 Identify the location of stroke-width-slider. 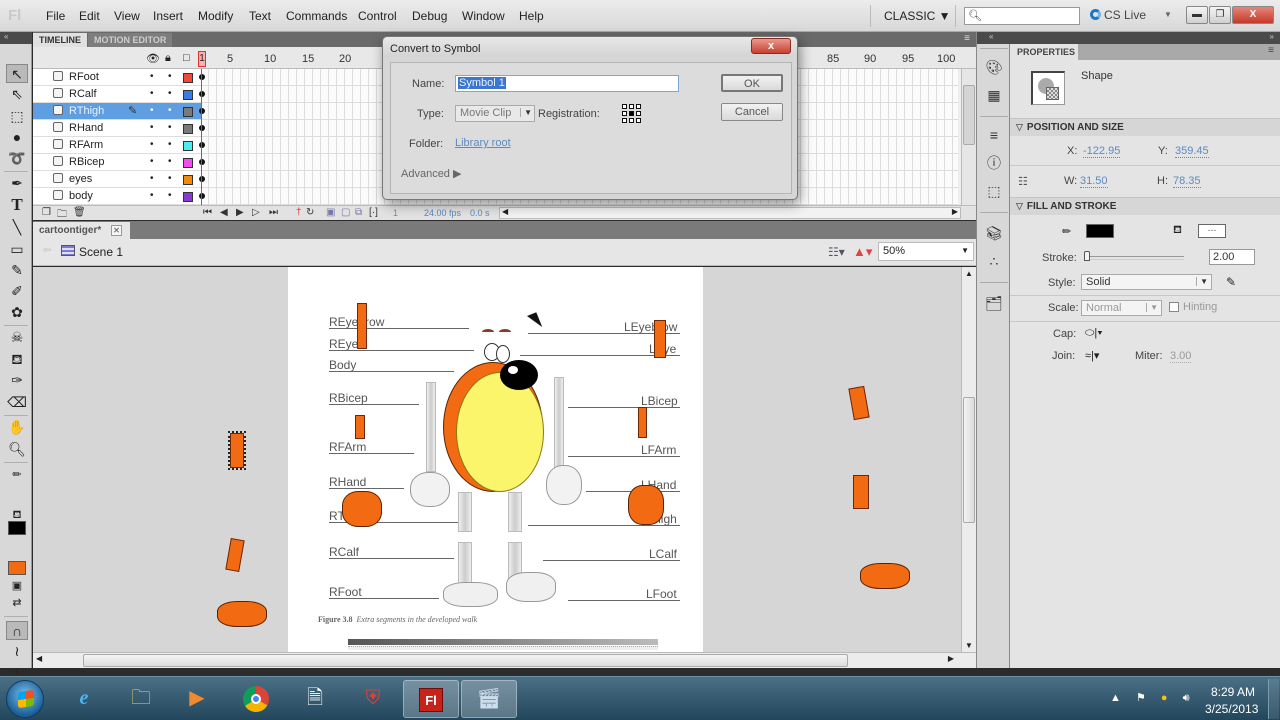
(1134, 258).